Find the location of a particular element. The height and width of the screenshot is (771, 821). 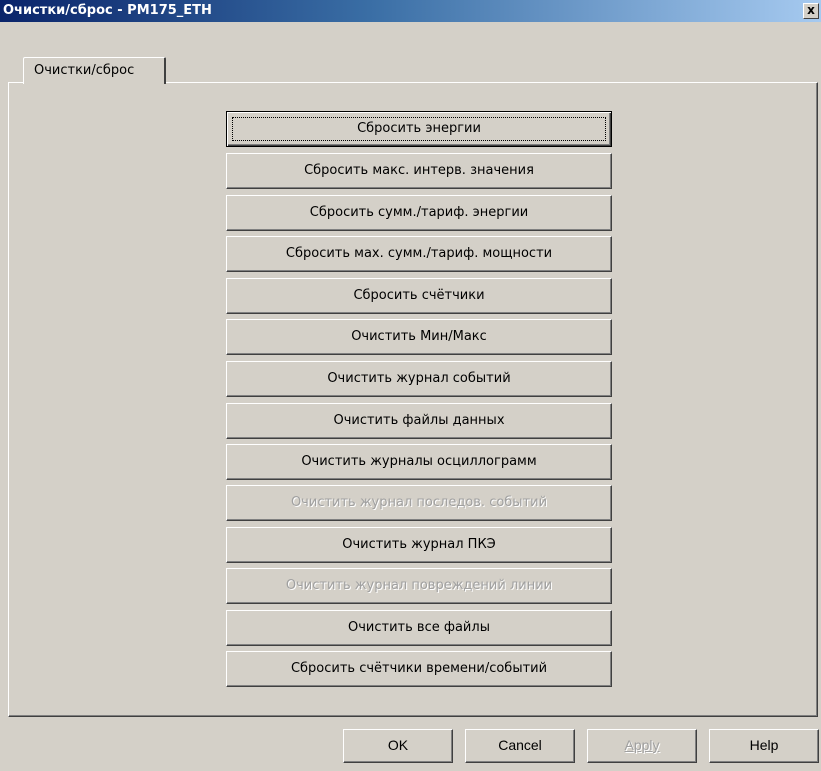

help-label: Help is located at coordinates (764, 745).